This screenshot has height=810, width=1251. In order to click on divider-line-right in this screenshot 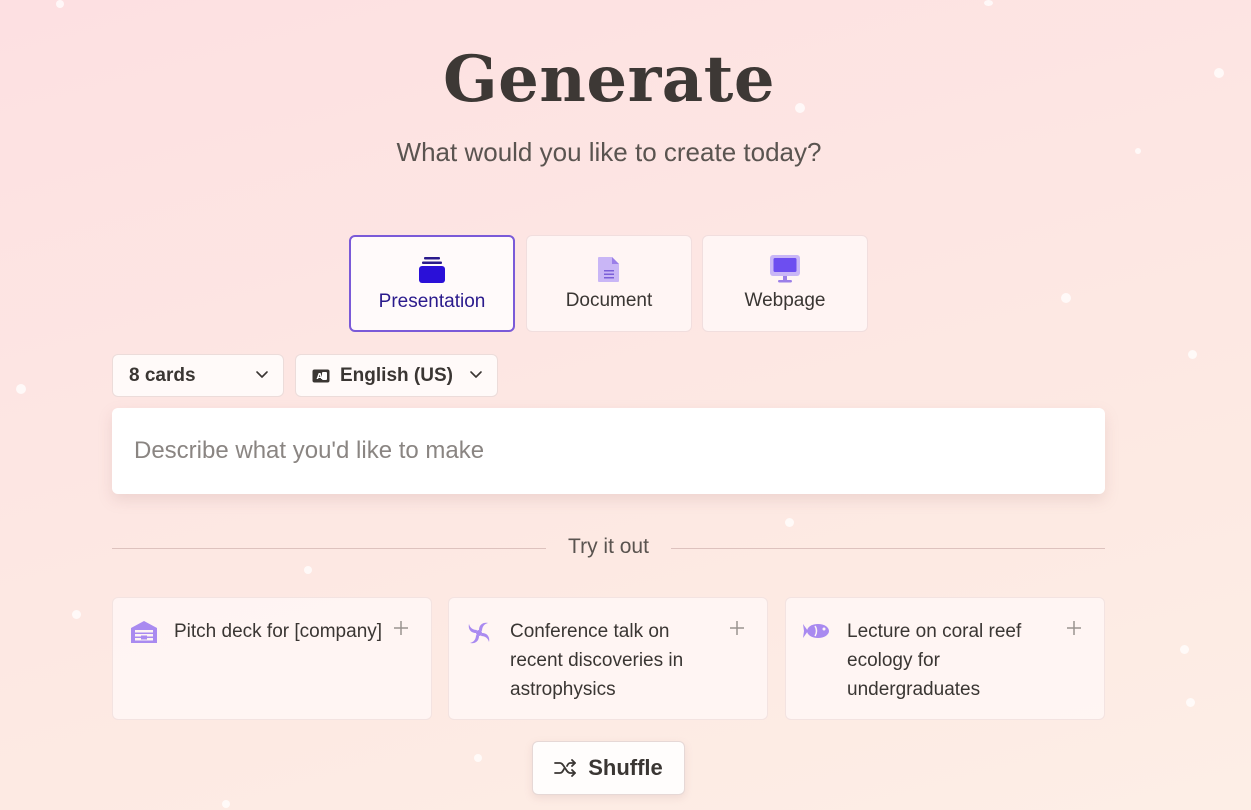, I will do `click(888, 548)`.